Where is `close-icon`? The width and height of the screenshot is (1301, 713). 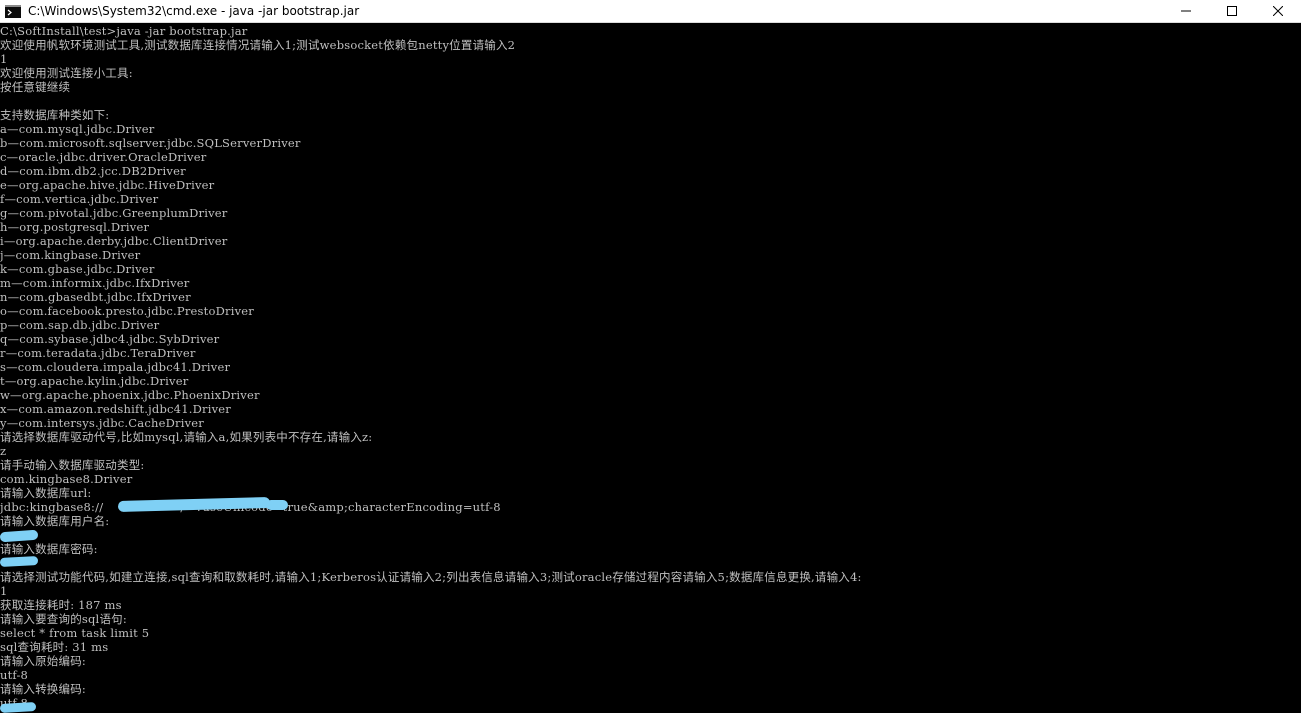
close-icon is located at coordinates (1278, 11).